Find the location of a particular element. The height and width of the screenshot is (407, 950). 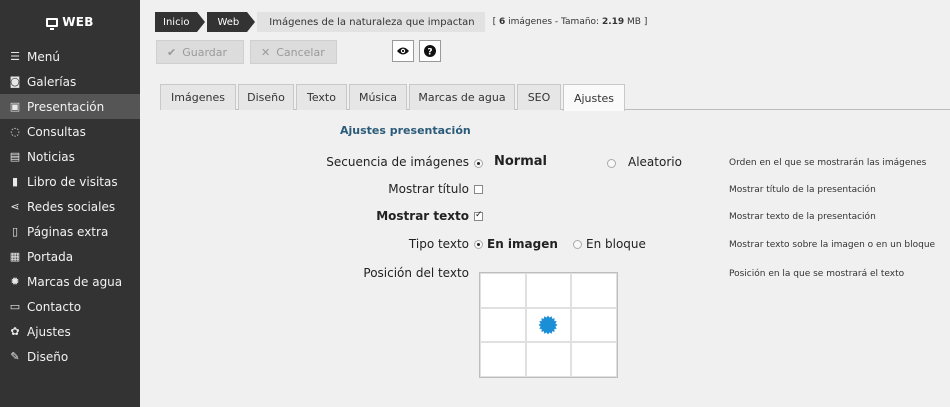

sidebar-item-portada: ▦ Portada is located at coordinates (70, 256).